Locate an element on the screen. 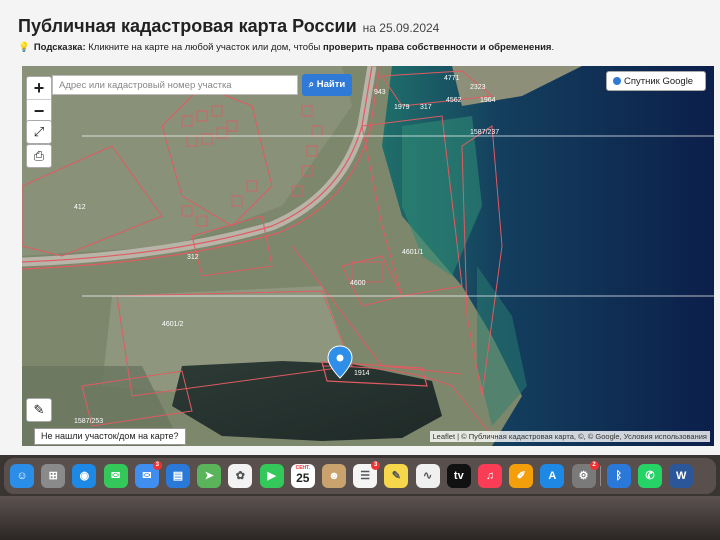  print-icon: ⎙ is located at coordinates (39, 156).